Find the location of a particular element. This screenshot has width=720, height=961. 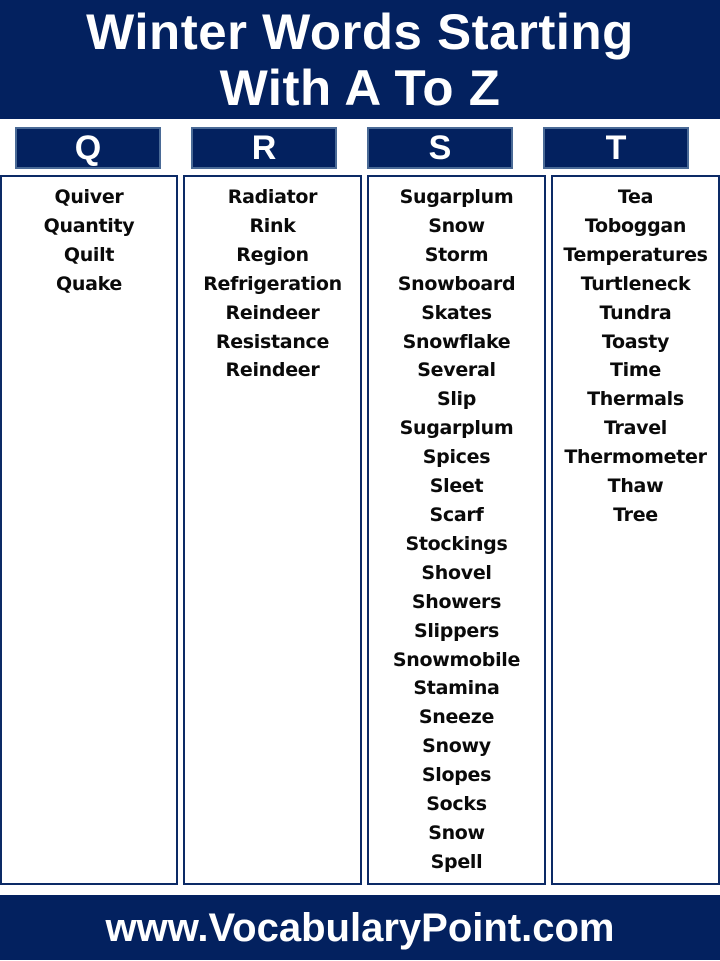

word-item: Tea is located at coordinates (635, 197).